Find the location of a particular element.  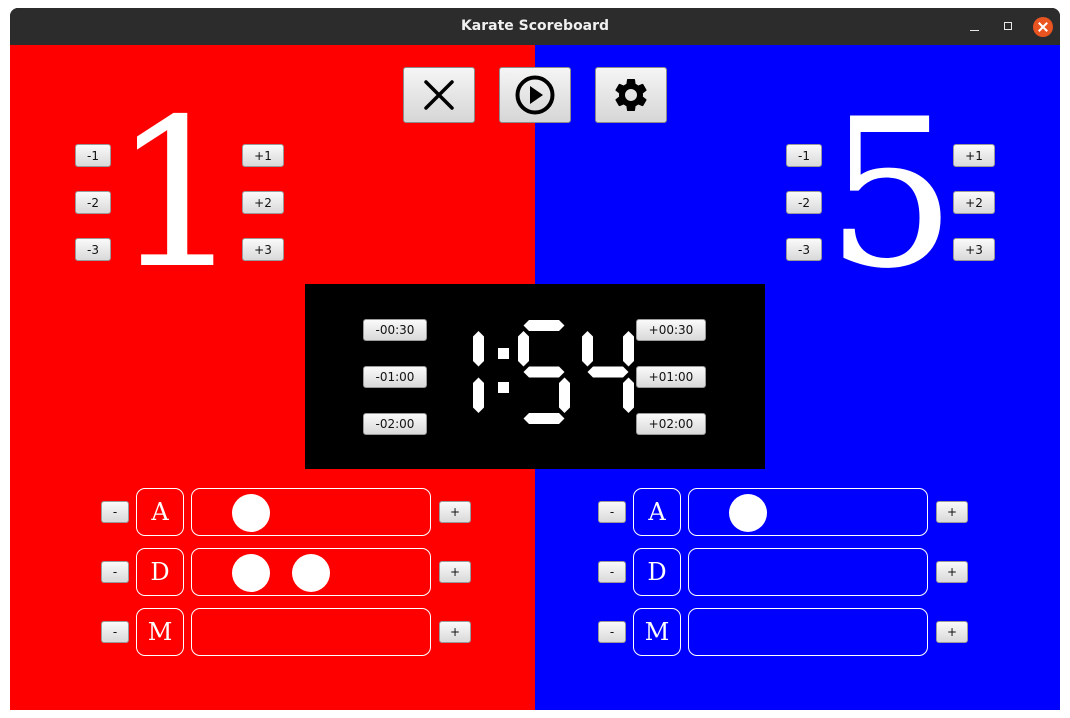

timer-minus-30s-button: -00:30 is located at coordinates (395, 330).